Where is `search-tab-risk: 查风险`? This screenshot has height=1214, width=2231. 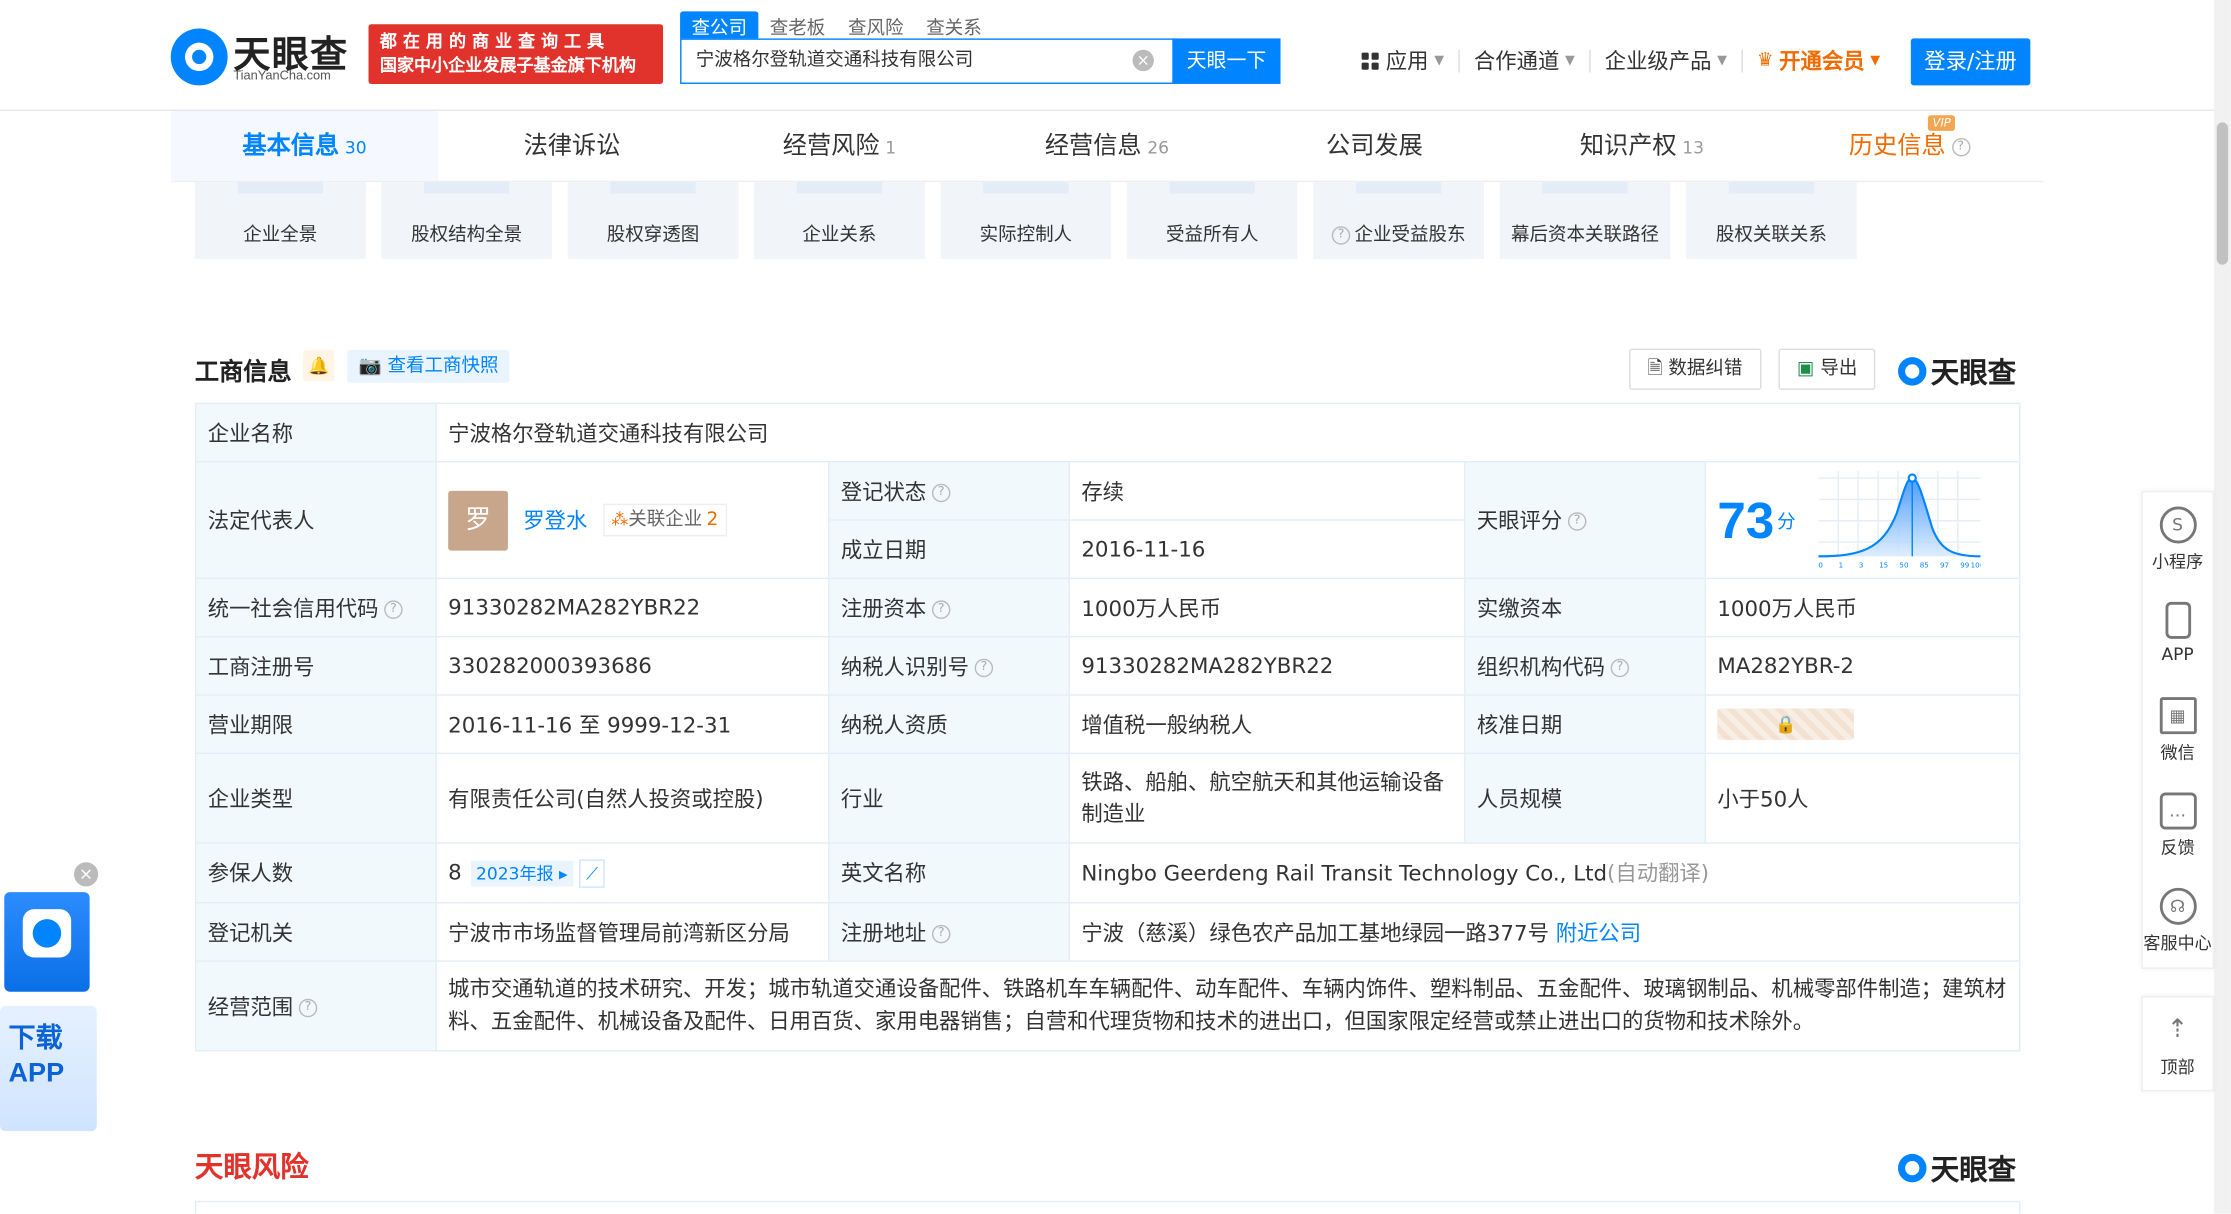 search-tab-risk: 查风险 is located at coordinates (876, 26).